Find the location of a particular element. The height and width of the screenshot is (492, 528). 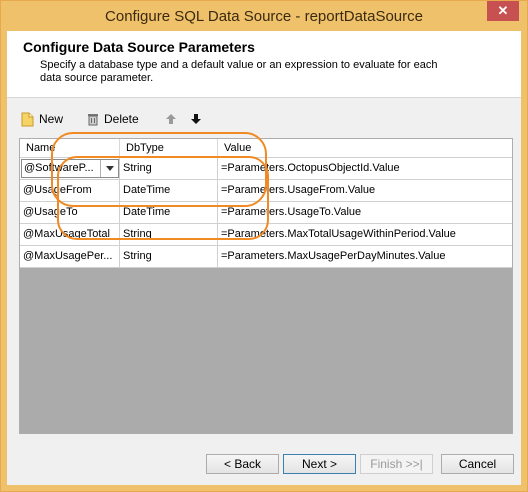

column-header-value: Value is located at coordinates (365, 148).